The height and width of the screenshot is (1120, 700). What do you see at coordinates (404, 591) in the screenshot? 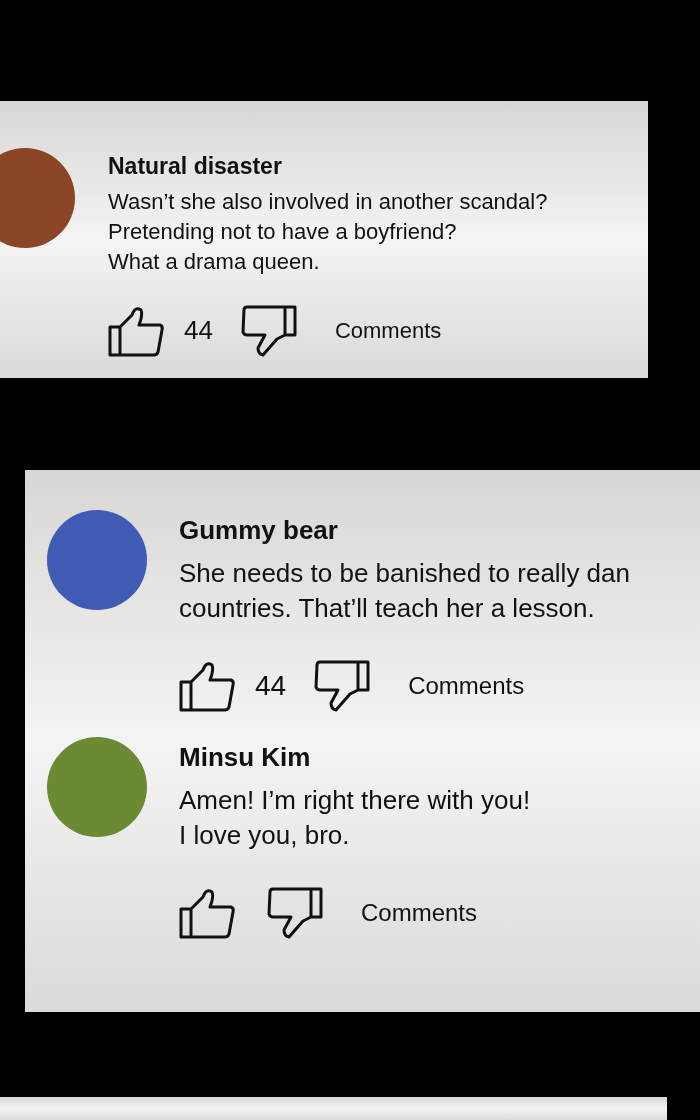
I see `comment-text: She needs to be banished to really dan countries. That’ll teach her a lesson.` at bounding box center [404, 591].